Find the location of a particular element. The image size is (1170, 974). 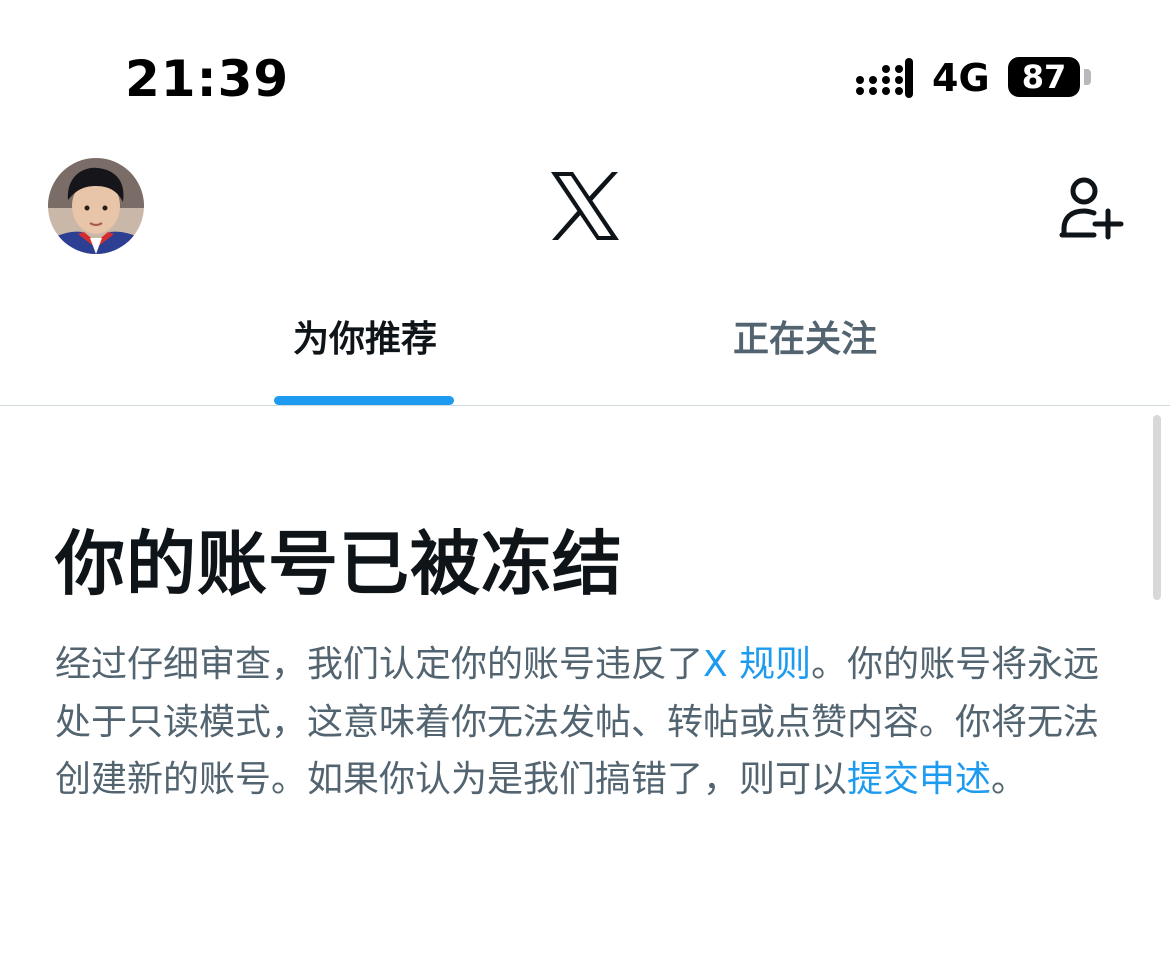

user-avatar-icon is located at coordinates (96, 206).